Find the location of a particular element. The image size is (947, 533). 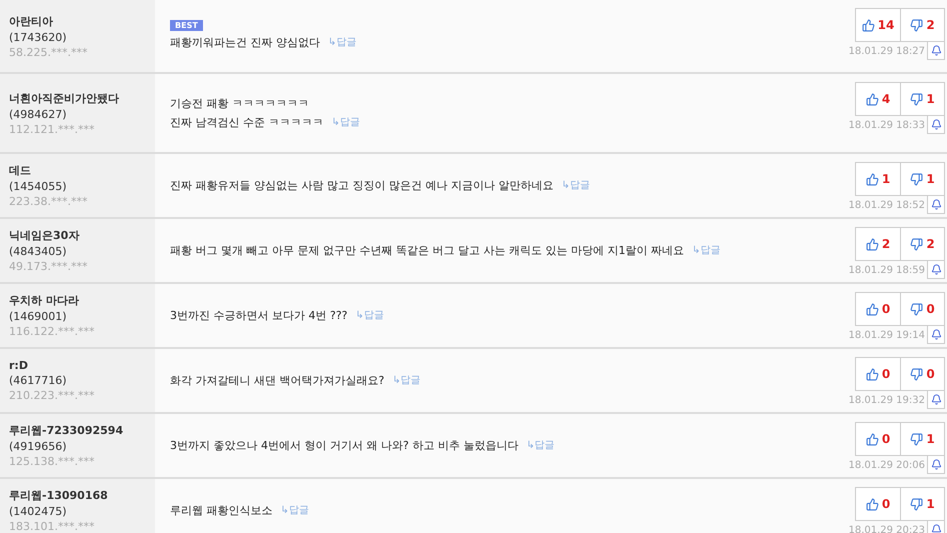

timestamp: 18.01.29 18:59 is located at coordinates (886, 270).